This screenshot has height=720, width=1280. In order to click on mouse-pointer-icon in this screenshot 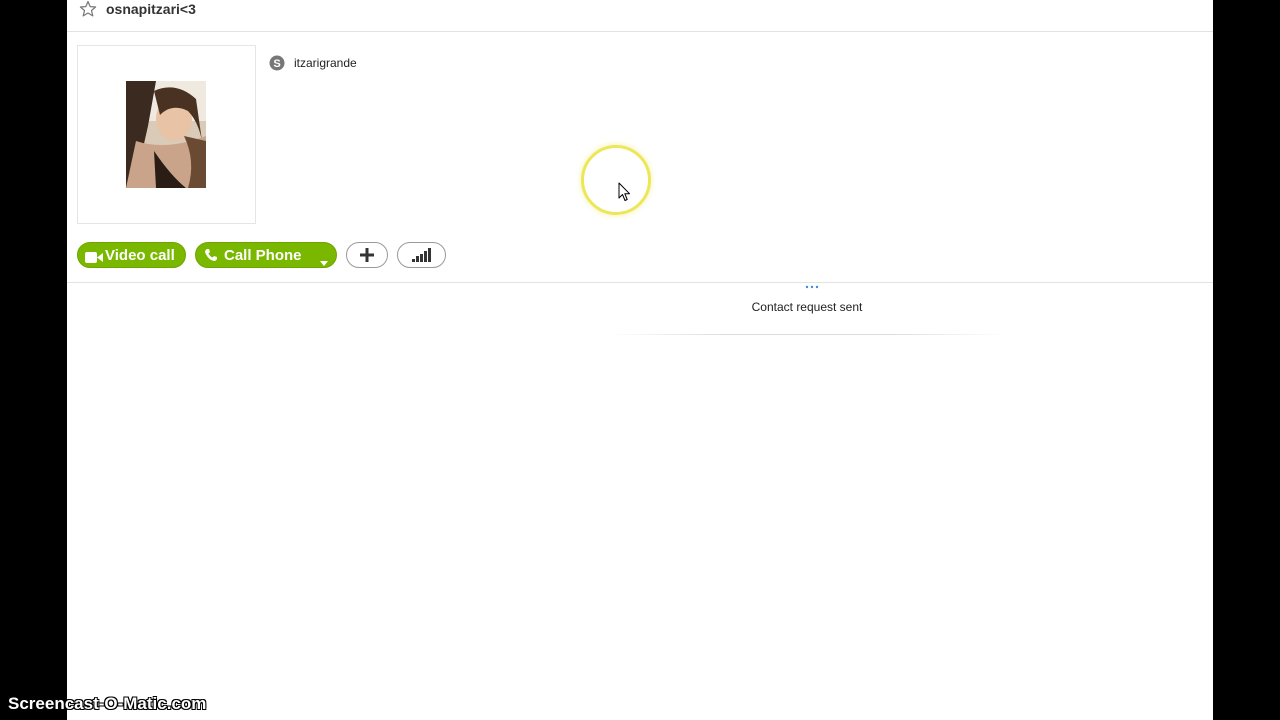, I will do `click(625, 192)`.